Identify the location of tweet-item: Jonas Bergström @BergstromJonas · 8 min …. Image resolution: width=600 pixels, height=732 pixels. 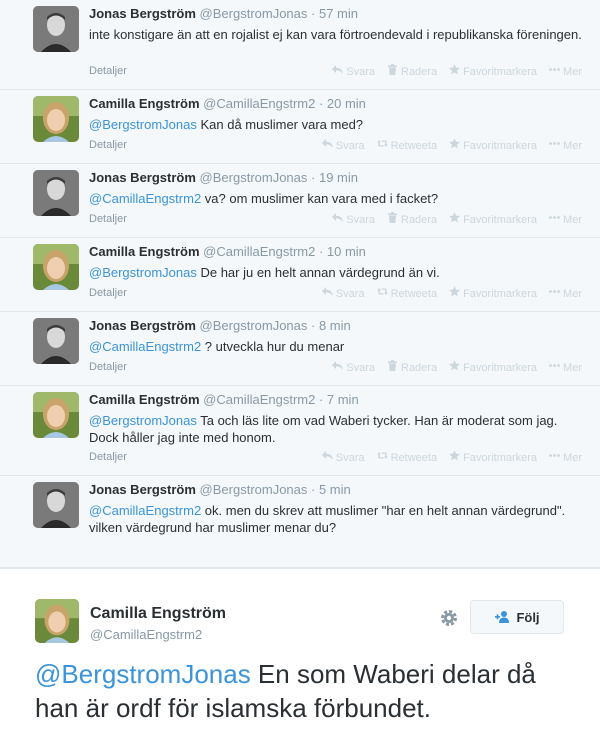
(300, 349).